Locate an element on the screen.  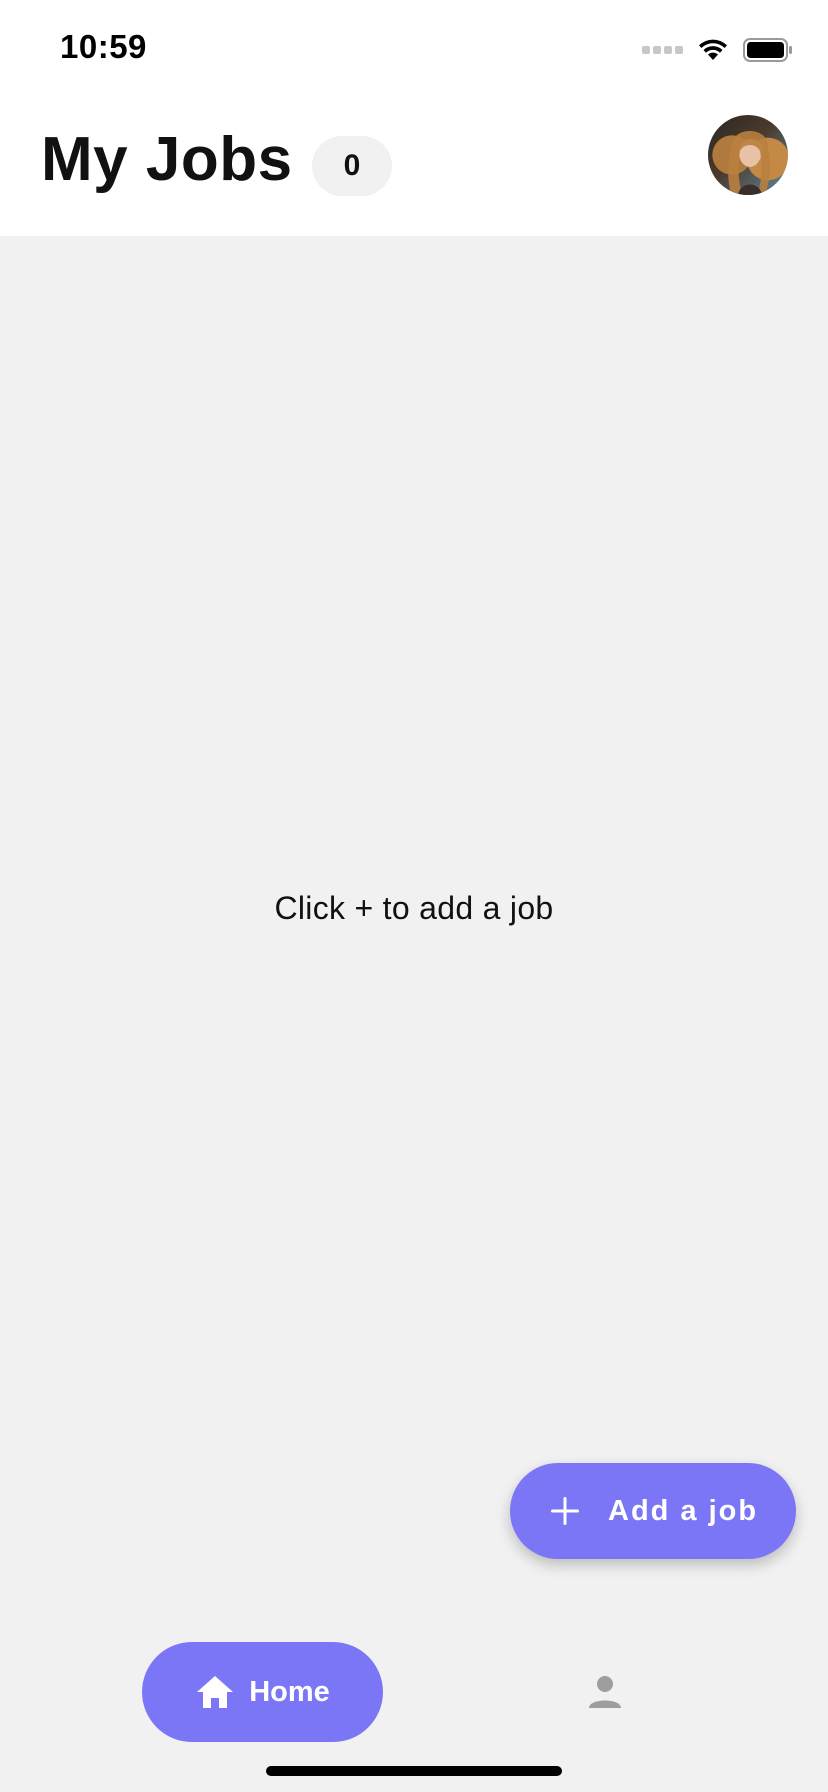
nav-home-tab: Home is located at coordinates (262, 1692).